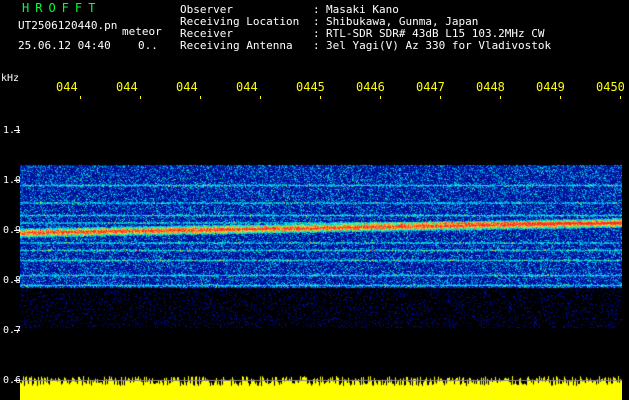 This screenshot has width=629, height=400. I want to click on time-label-0447: 0447, so click(430, 87).